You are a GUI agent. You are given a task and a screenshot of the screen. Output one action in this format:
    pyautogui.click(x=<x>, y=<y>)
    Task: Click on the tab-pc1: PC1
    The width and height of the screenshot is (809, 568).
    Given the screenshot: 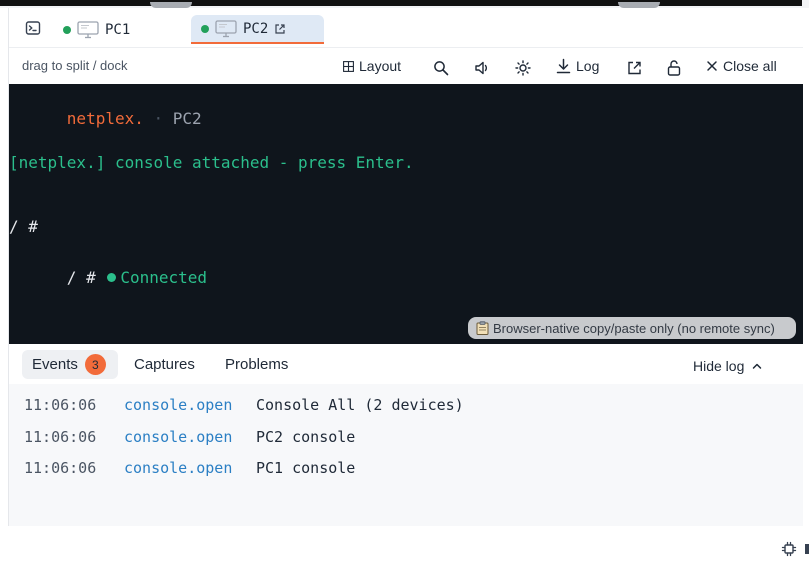 What is the action you would take?
    pyautogui.click(x=113, y=29)
    